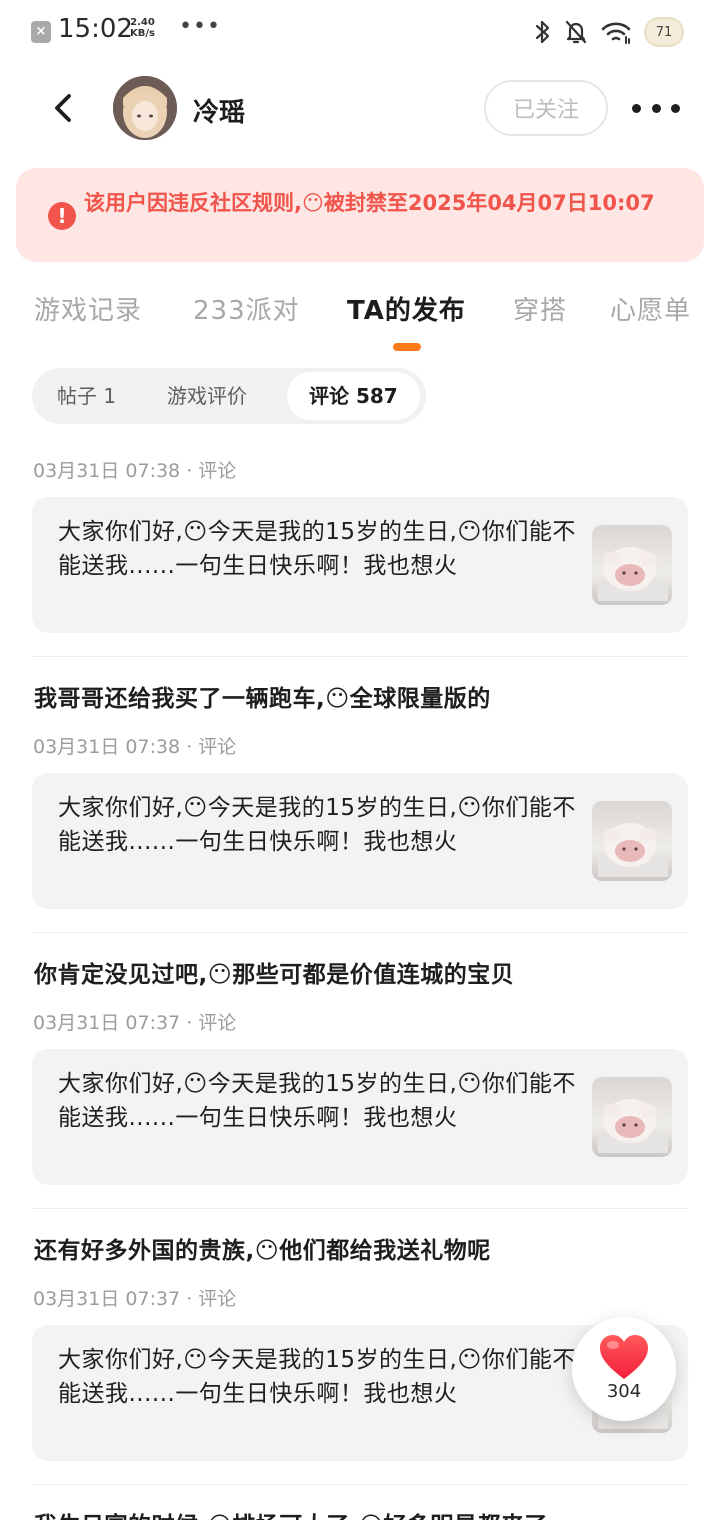  Describe the element at coordinates (41, 32) in the screenshot. I see `notification-close-icon: ×` at that location.